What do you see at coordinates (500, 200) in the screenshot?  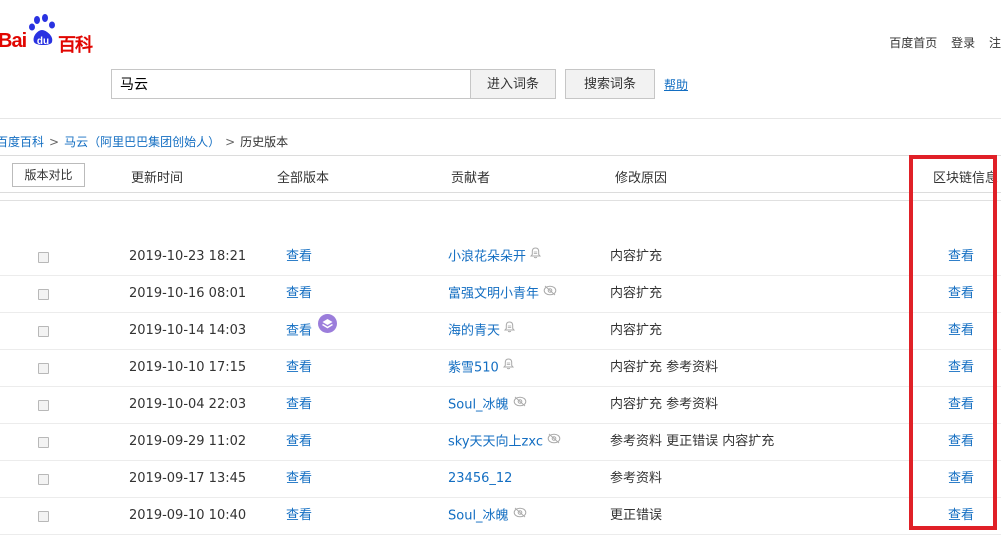 I see `header-subdivider` at bounding box center [500, 200].